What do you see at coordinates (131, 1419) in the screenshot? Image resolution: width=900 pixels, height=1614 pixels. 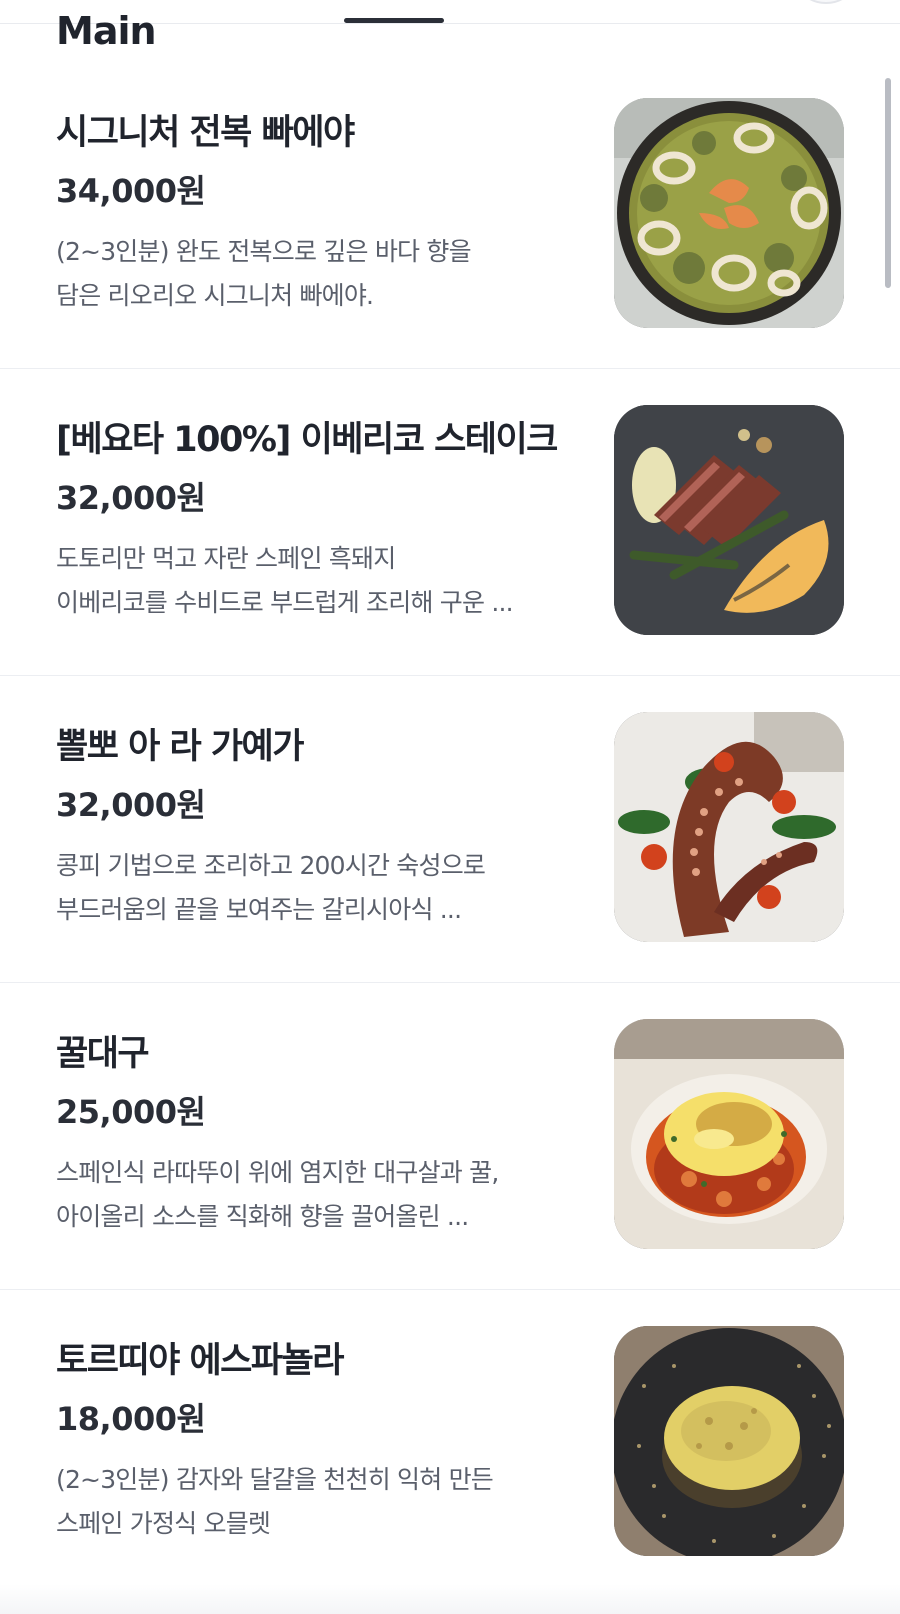 I see `menu-item-price: 18,000원` at bounding box center [131, 1419].